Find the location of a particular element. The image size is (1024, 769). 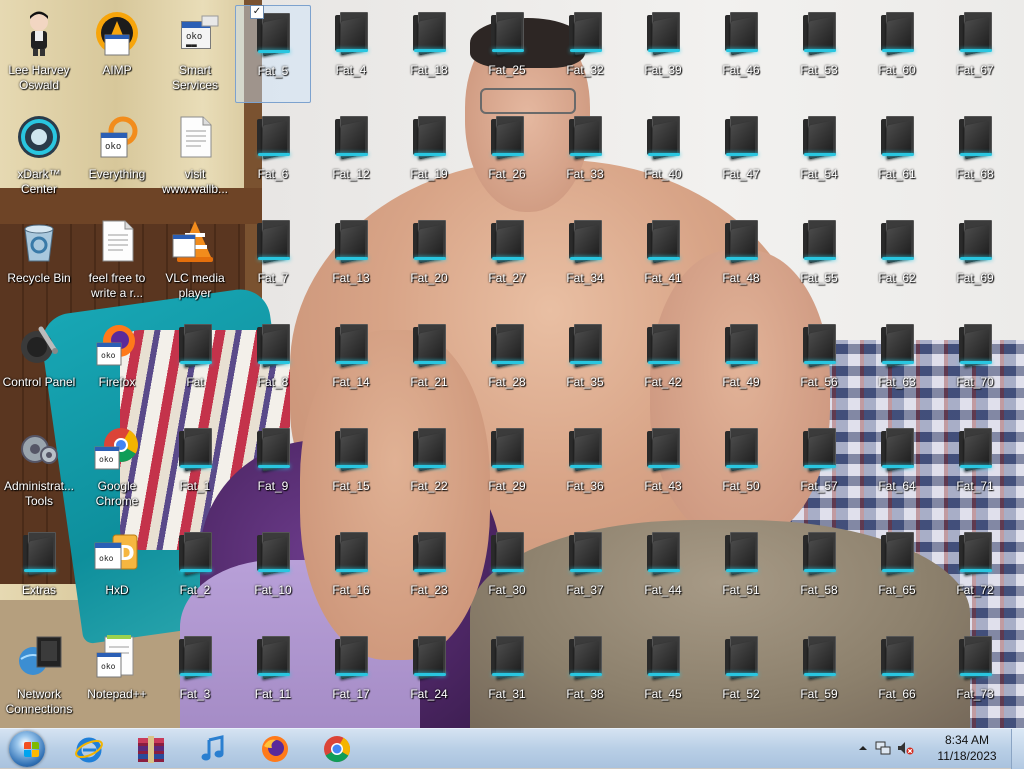

taskbar-firefox is located at coordinates (275, 749).